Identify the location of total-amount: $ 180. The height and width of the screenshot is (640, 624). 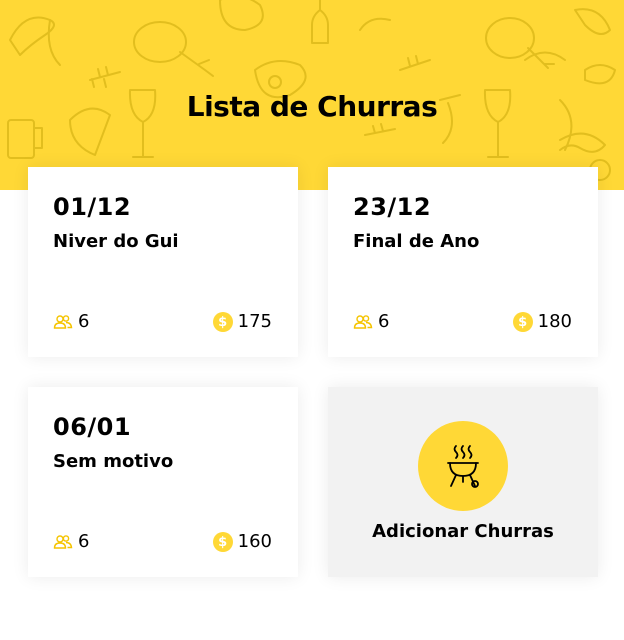
(542, 322).